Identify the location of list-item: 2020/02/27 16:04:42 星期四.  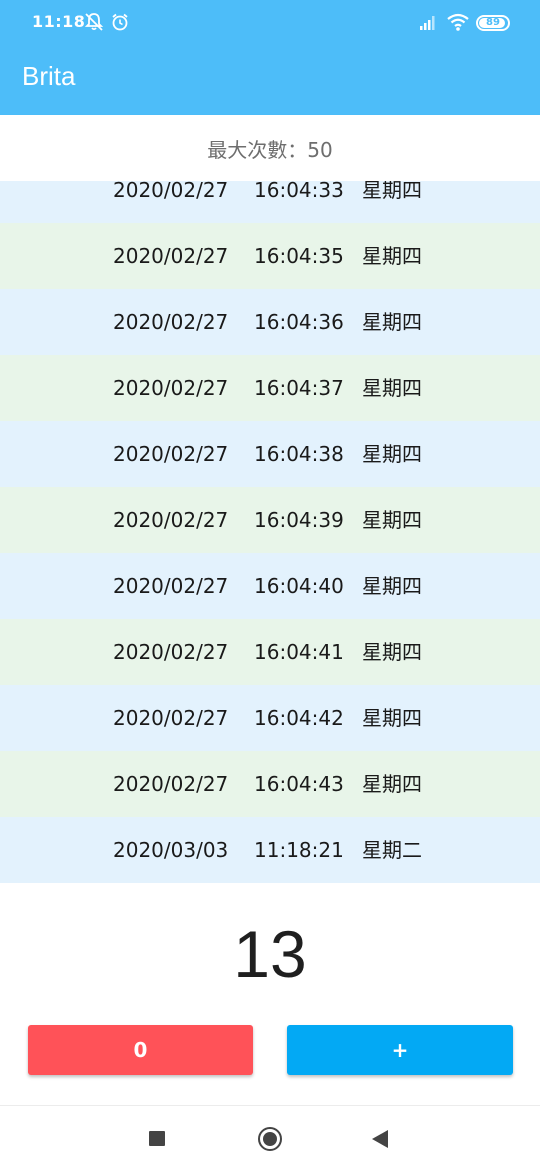
(270, 718).